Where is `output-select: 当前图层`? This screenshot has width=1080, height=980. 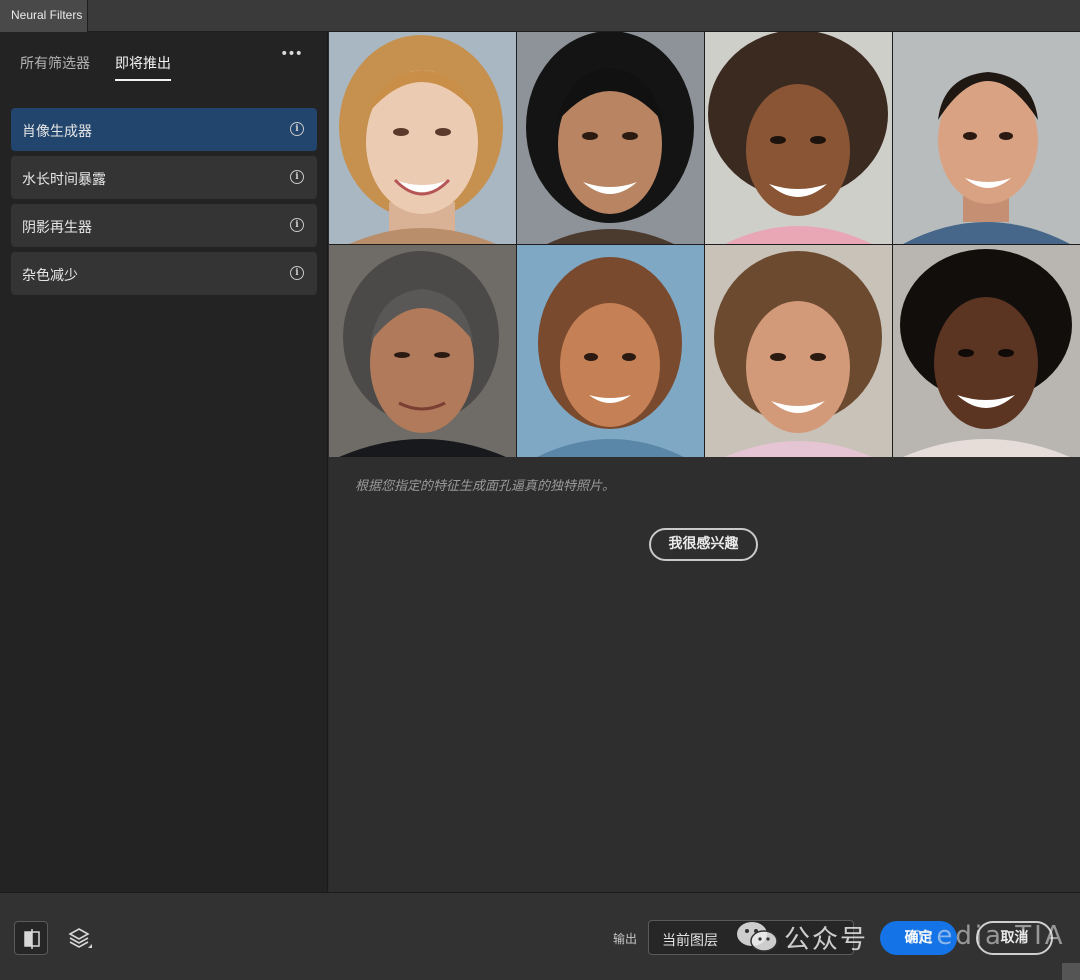 output-select: 当前图层 is located at coordinates (751, 937).